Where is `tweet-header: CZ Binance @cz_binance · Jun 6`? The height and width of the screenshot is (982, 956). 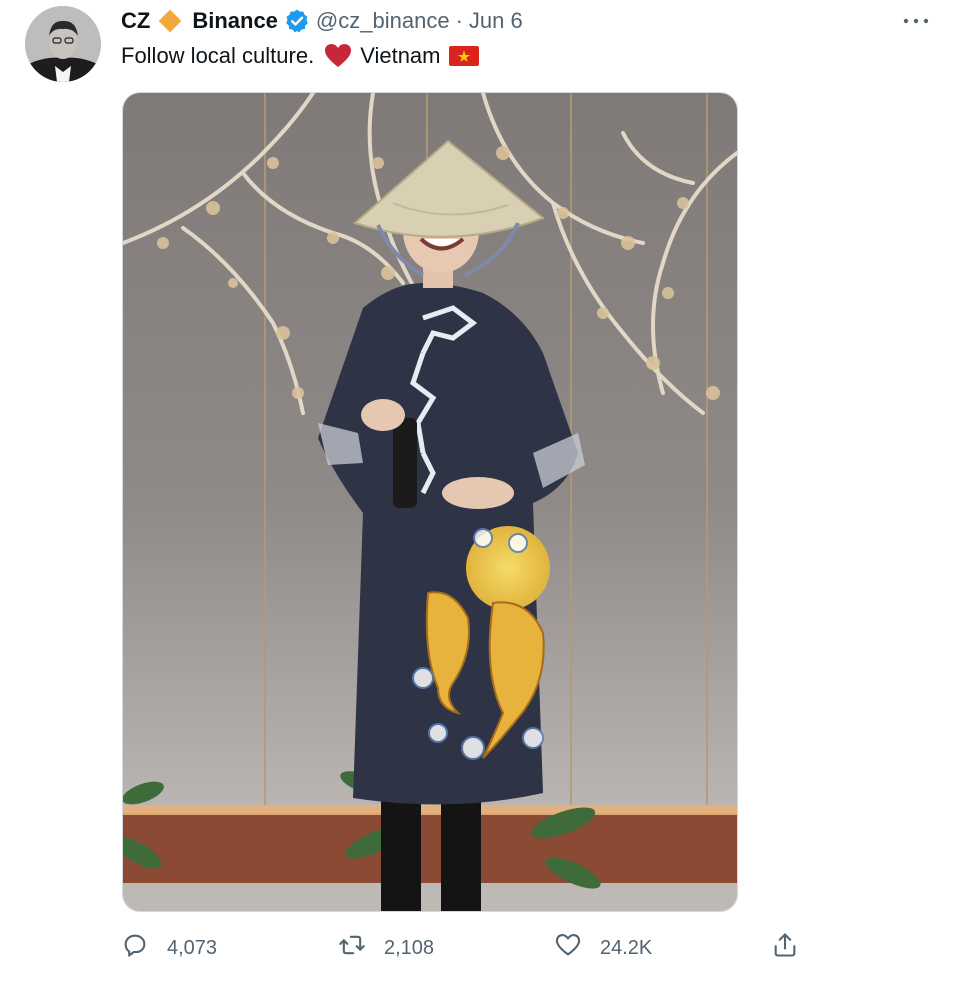
tweet-header: CZ Binance @cz_binance · Jun 6 is located at coordinates (322, 21).